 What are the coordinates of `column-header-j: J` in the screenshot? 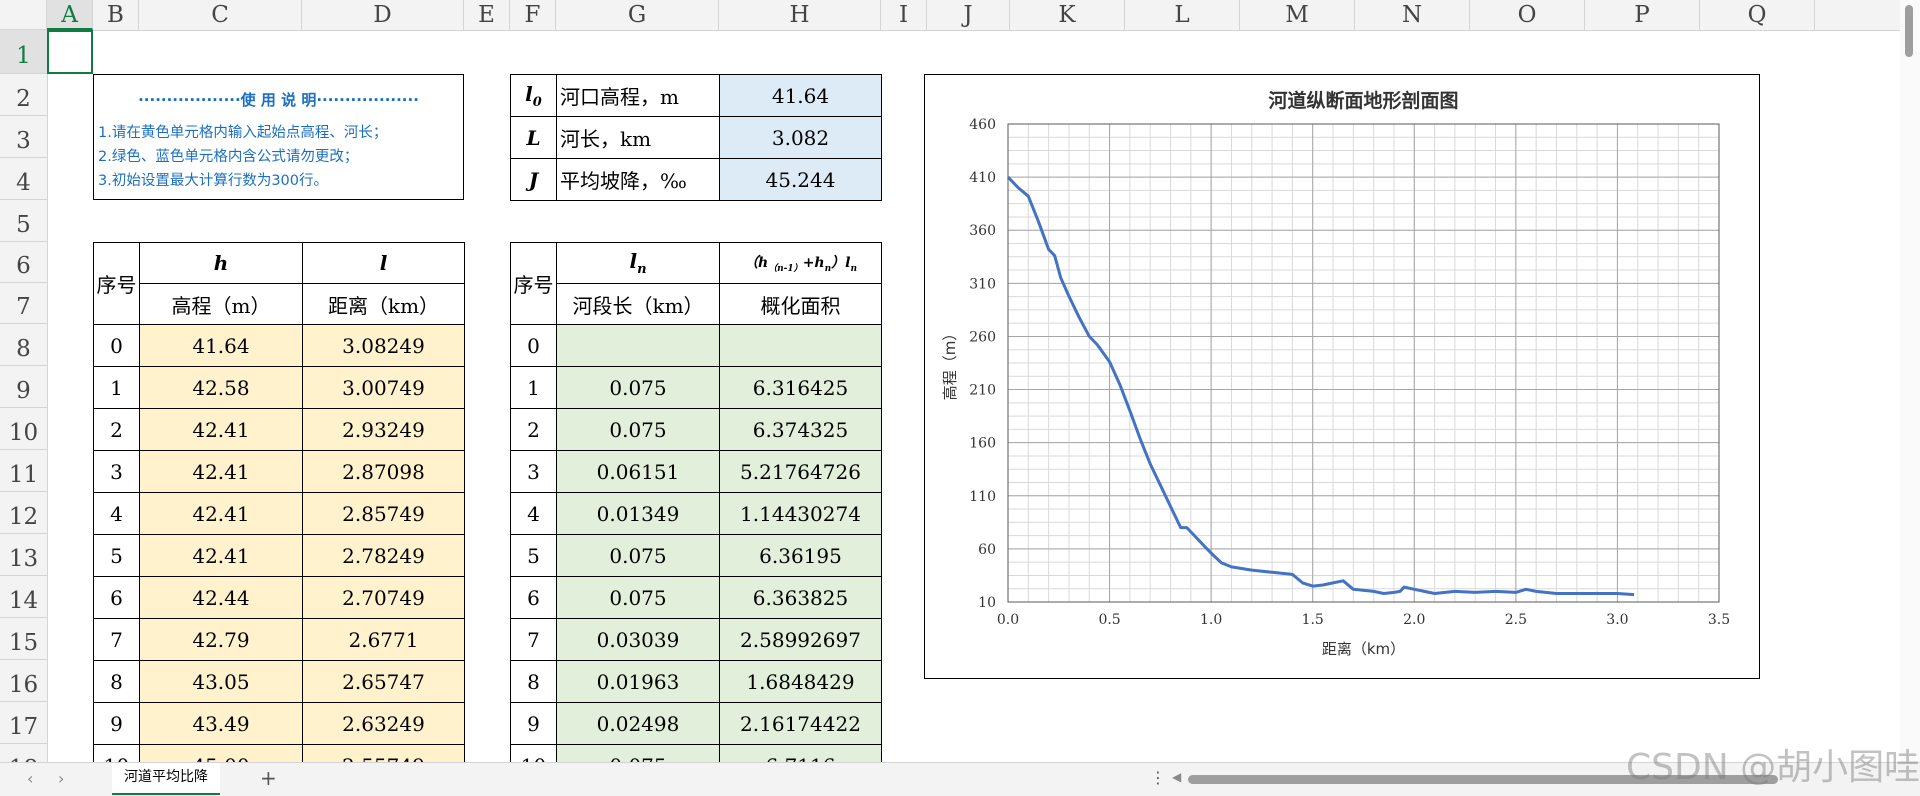 It's located at (968, 15).